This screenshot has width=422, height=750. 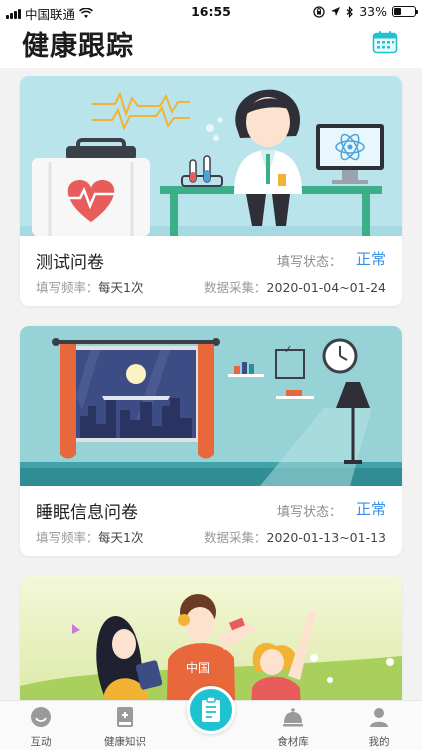 I want to click on cloche-icon, so click(x=293, y=717).